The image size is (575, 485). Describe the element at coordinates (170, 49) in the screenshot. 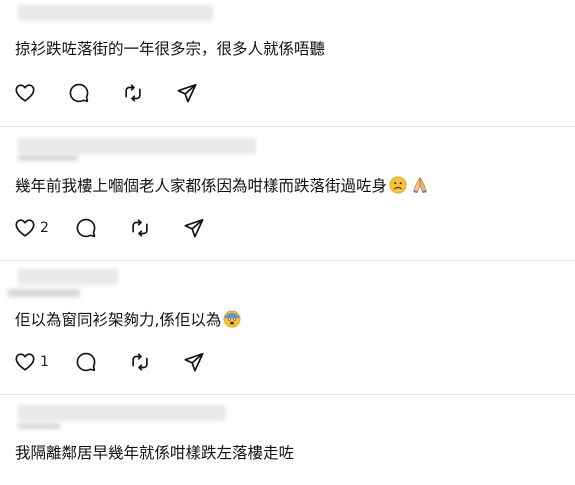

I see `comment-text: 掠衫跌咗落街的一年很多宗，很多人就係唔聽` at that location.